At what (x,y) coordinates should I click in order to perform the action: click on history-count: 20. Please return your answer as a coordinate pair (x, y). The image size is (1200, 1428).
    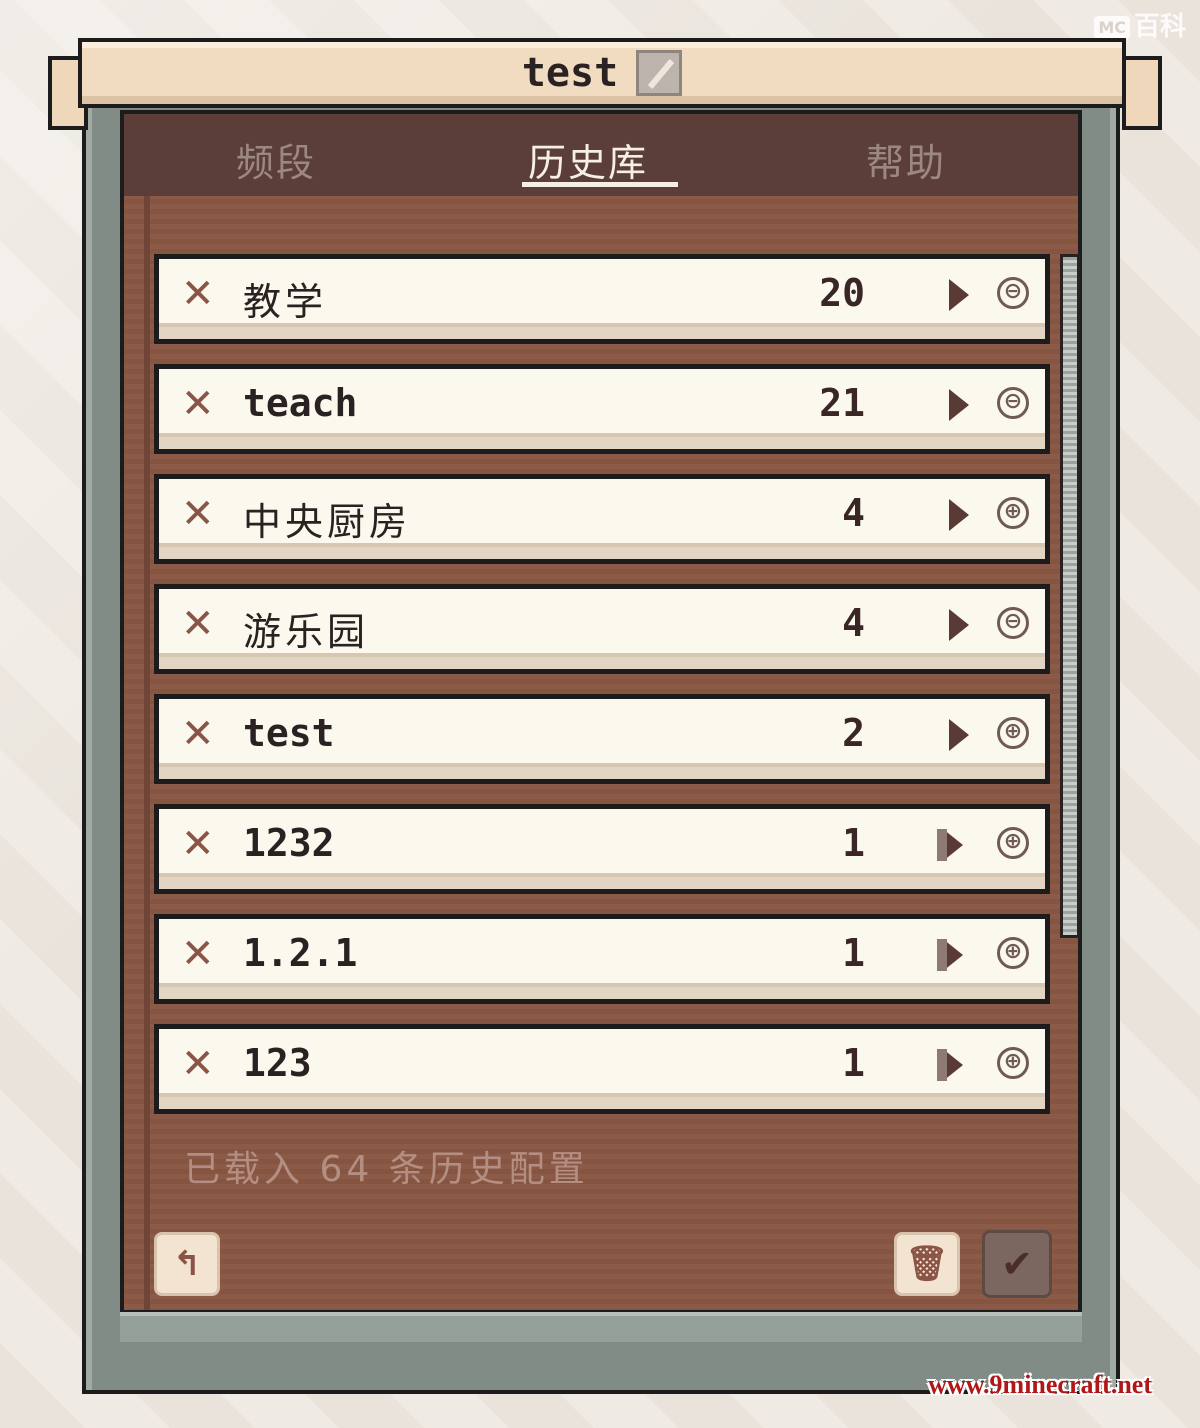
    Looking at the image, I should click on (842, 293).